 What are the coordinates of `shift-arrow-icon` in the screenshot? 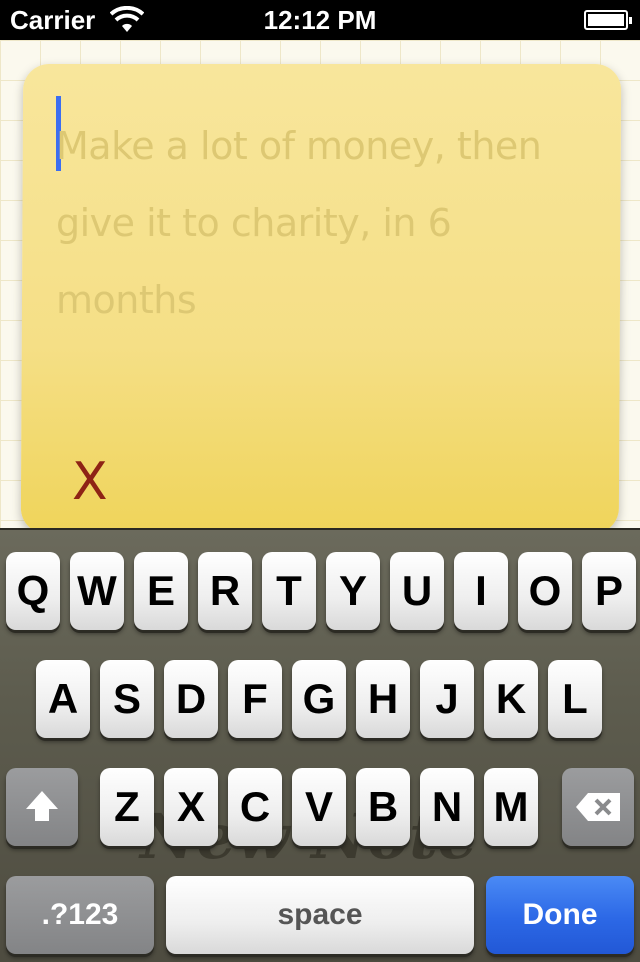 It's located at (42, 806).